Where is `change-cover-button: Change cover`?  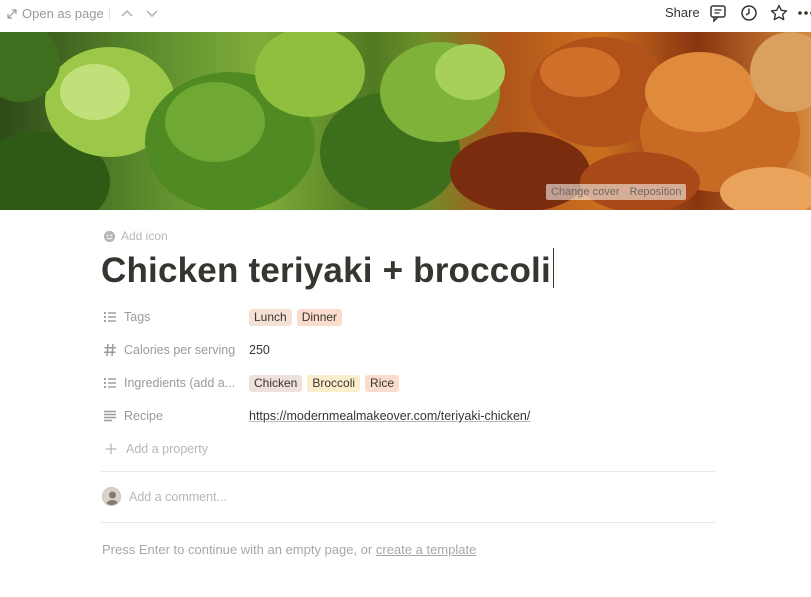
change-cover-button: Change cover is located at coordinates (585, 192).